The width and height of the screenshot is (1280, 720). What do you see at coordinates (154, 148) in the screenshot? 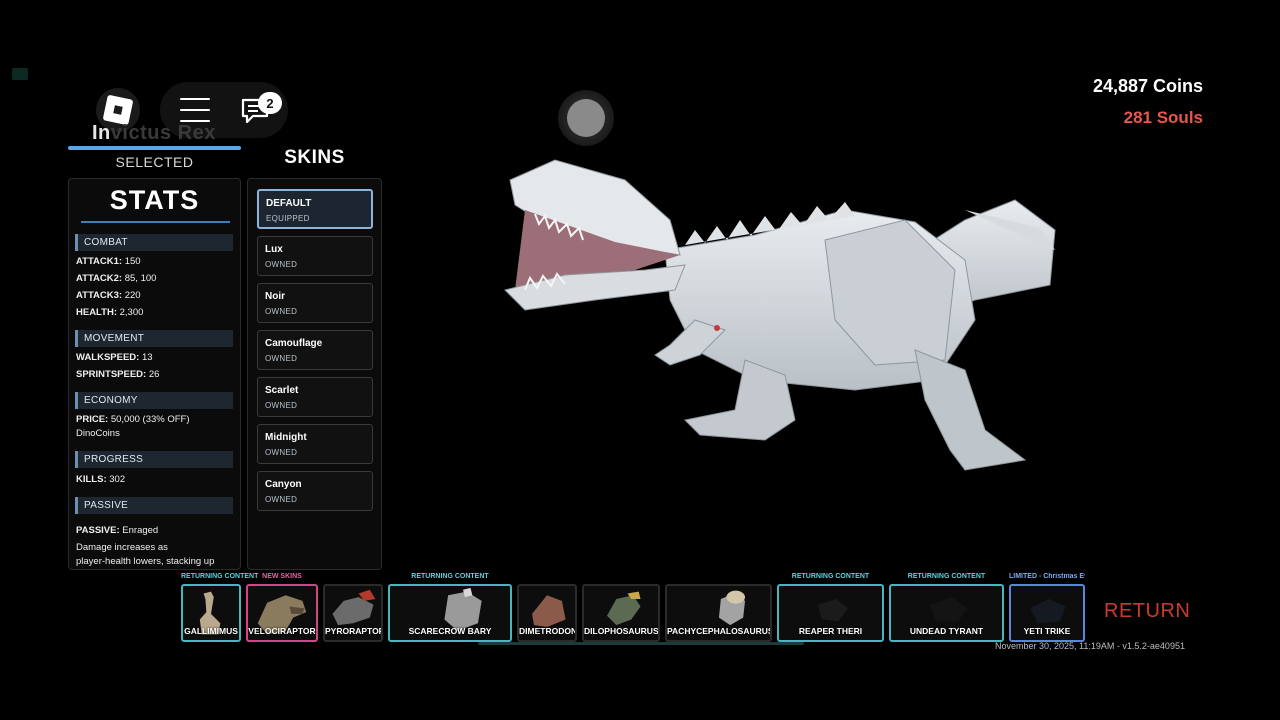
I see `selected-indicator-bar` at bounding box center [154, 148].